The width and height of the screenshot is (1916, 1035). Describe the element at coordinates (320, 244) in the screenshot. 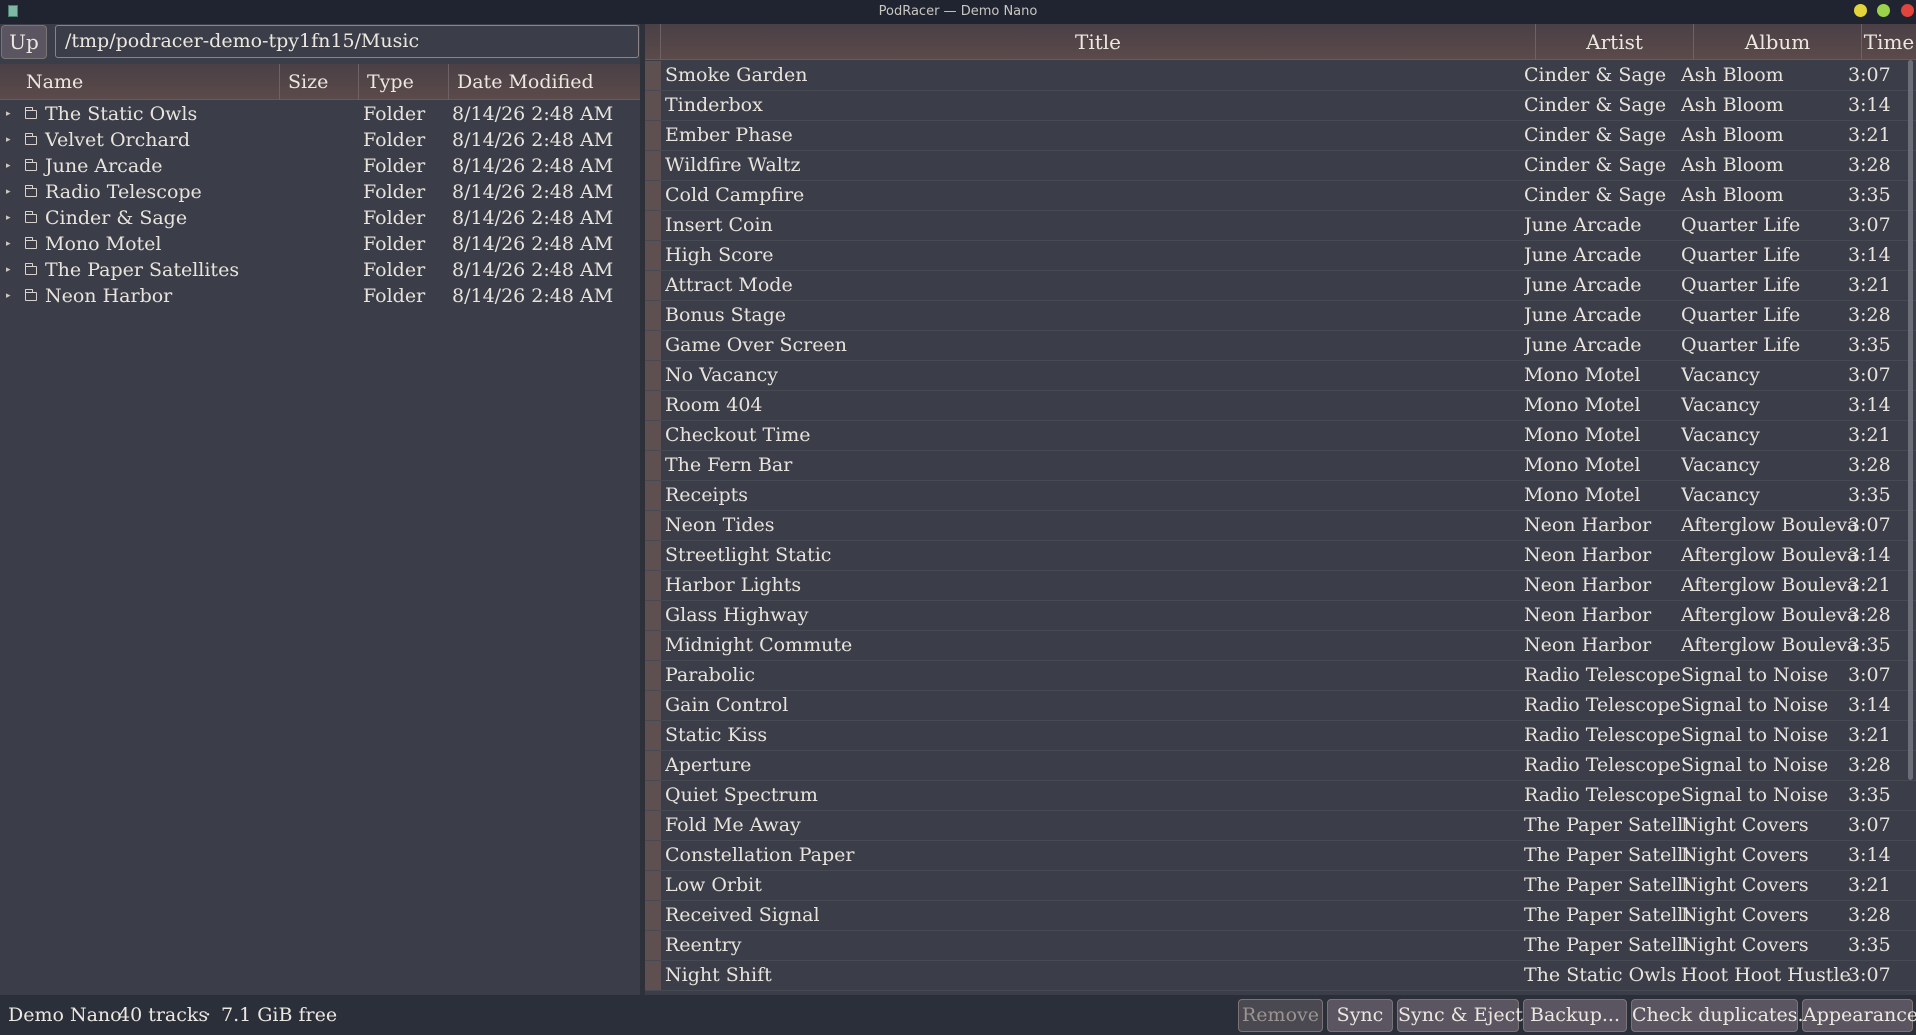

I see `file-list-item: ▸ Mono Motel Folder 8/14/26 2:48 AM` at that location.